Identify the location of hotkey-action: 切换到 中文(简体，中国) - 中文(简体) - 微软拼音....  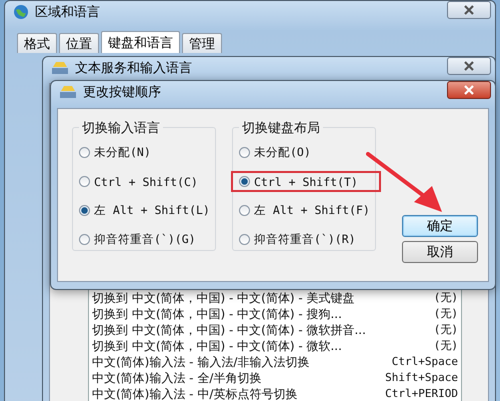
(229, 330).